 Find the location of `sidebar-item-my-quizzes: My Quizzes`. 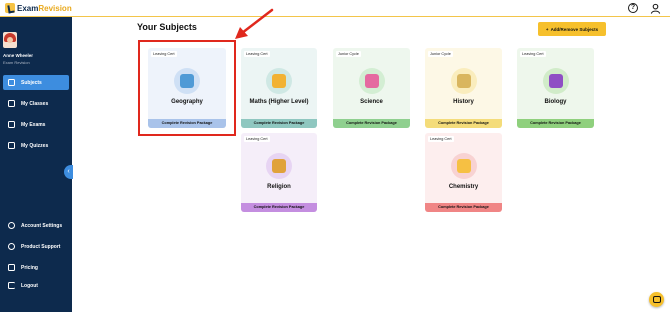

sidebar-item-my-quizzes: My Quizzes is located at coordinates (36, 145).